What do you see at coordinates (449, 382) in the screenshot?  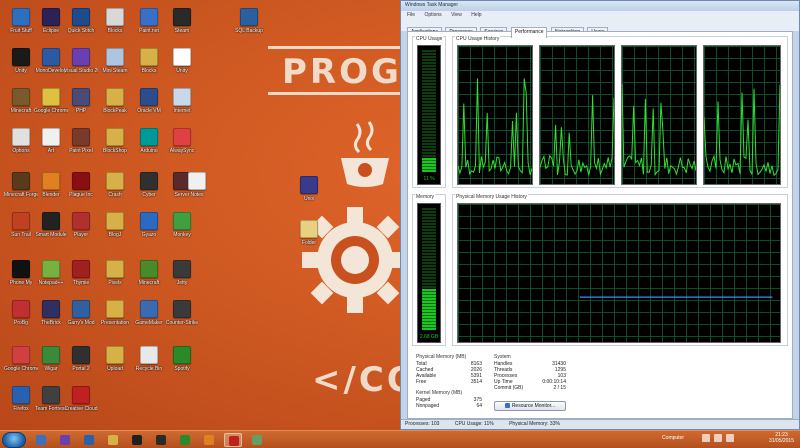 I see `table-row: Free 3514` at bounding box center [449, 382].